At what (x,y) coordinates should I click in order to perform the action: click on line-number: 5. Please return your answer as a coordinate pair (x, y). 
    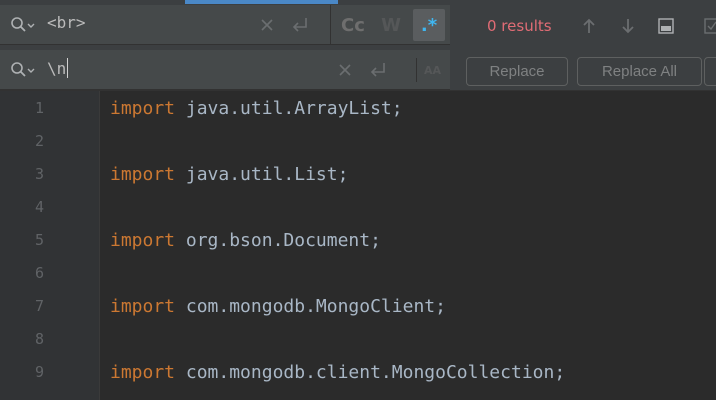
    Looking at the image, I should click on (39, 240).